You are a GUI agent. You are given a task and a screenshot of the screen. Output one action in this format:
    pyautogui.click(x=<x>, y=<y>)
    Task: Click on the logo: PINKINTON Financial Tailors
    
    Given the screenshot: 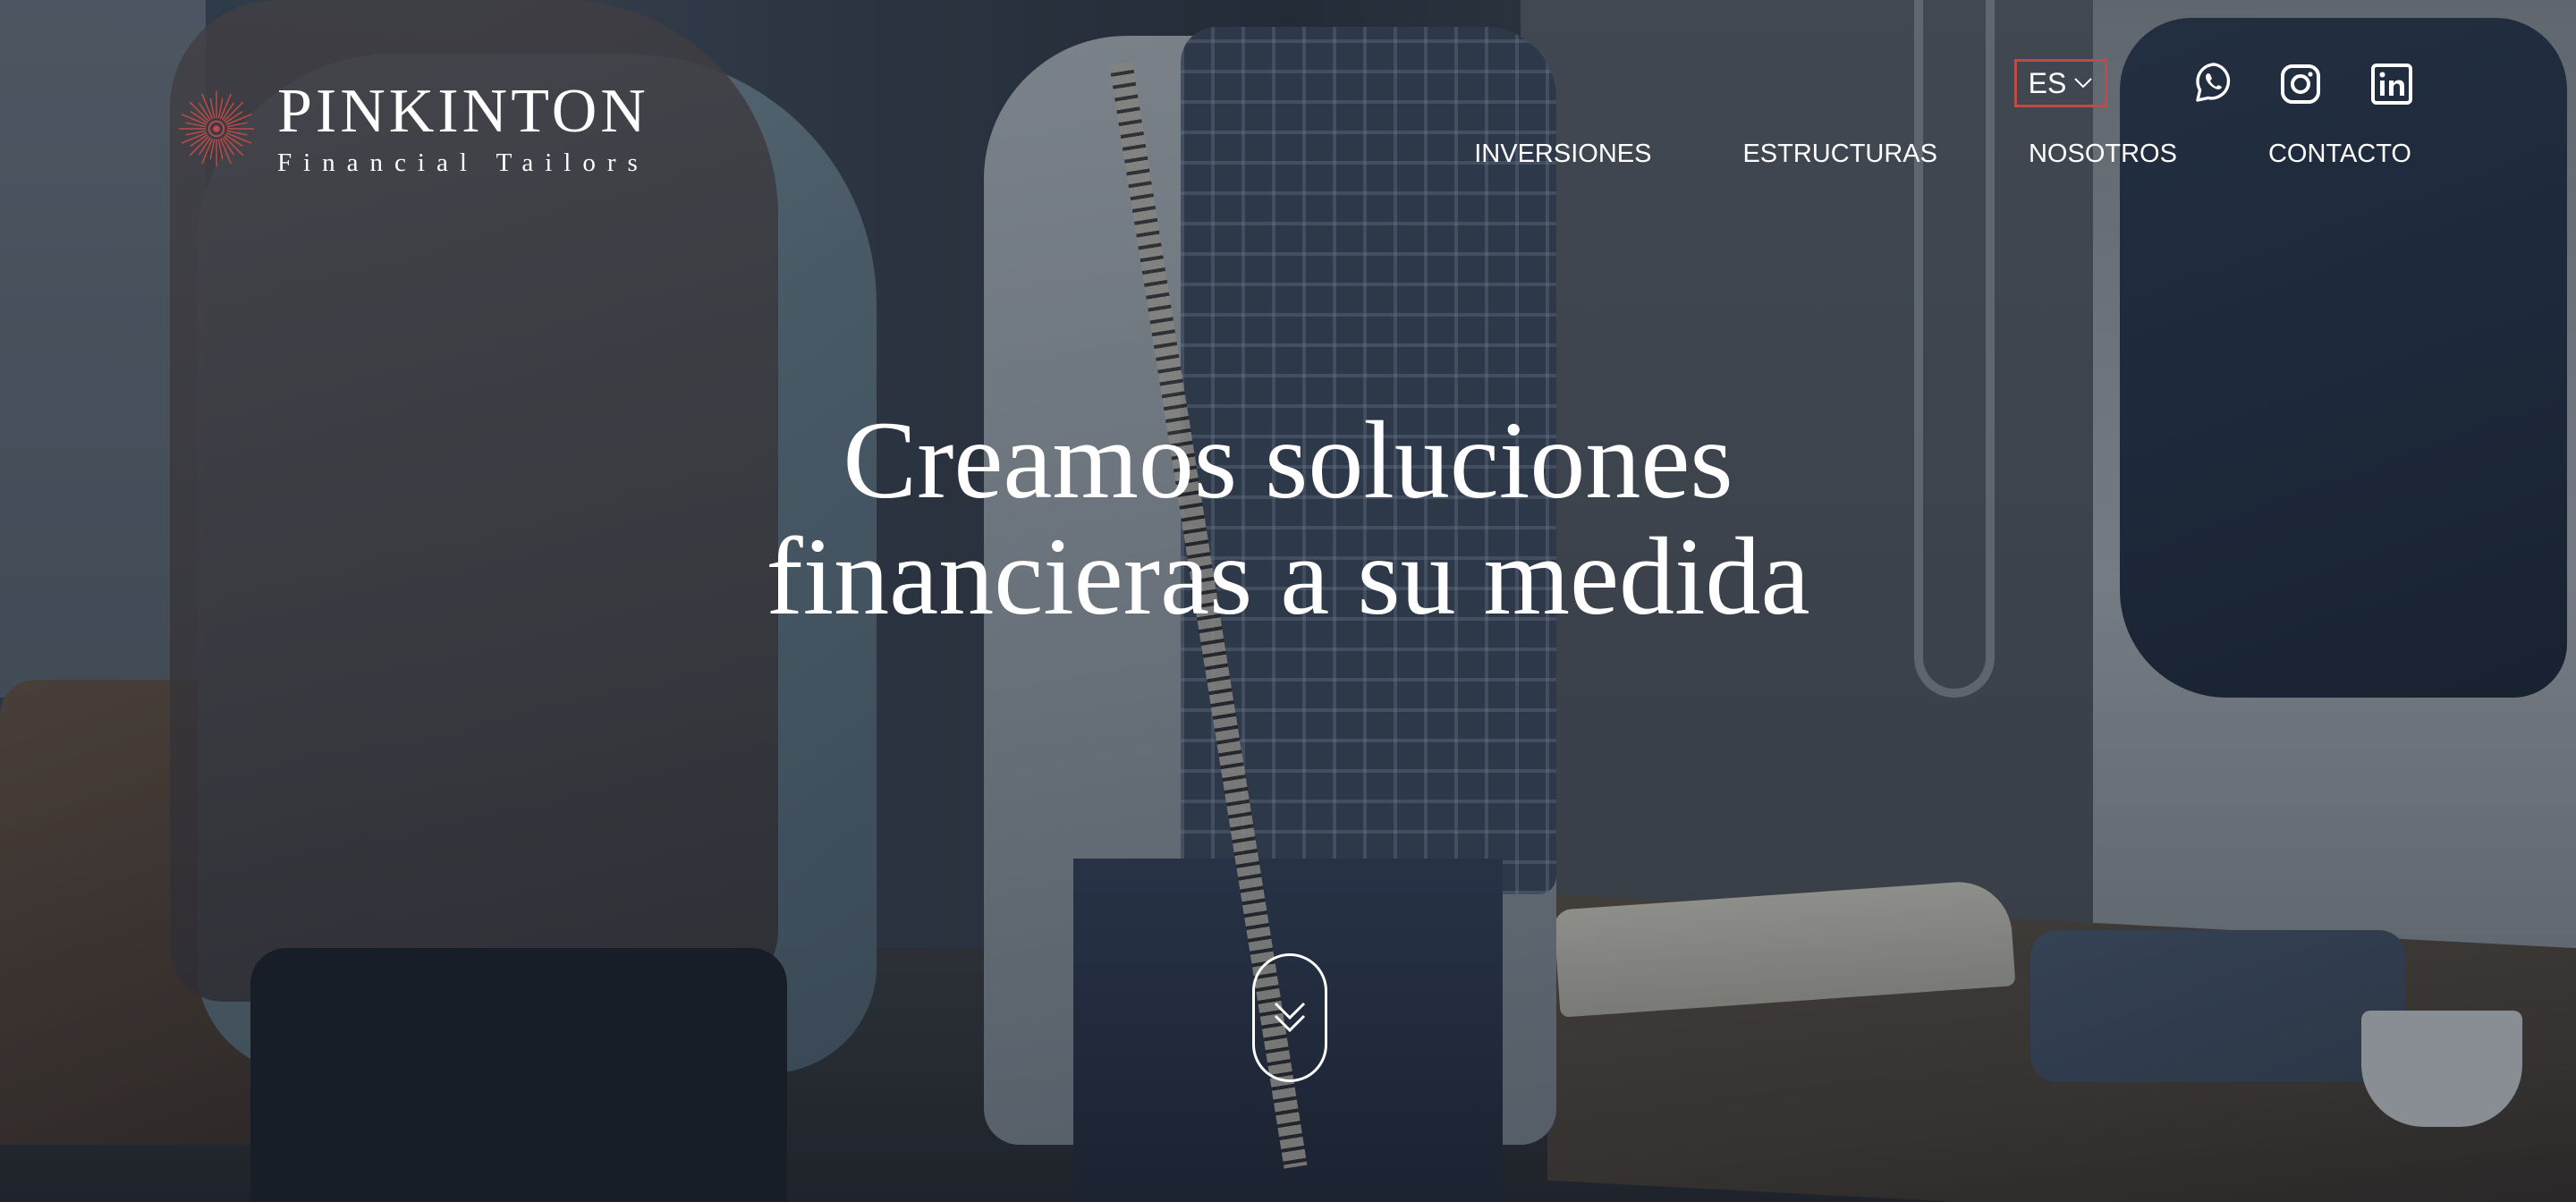 What is the action you would take?
    pyautogui.click(x=412, y=128)
    